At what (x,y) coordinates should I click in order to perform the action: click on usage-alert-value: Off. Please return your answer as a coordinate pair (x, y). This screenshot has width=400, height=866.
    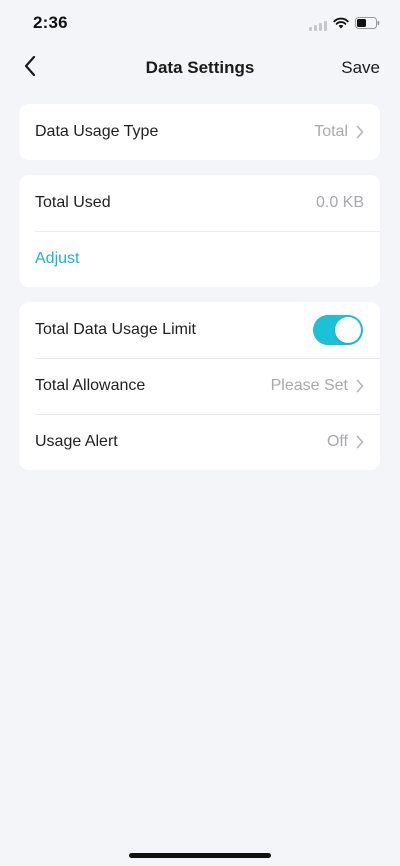
    Looking at the image, I should click on (337, 441).